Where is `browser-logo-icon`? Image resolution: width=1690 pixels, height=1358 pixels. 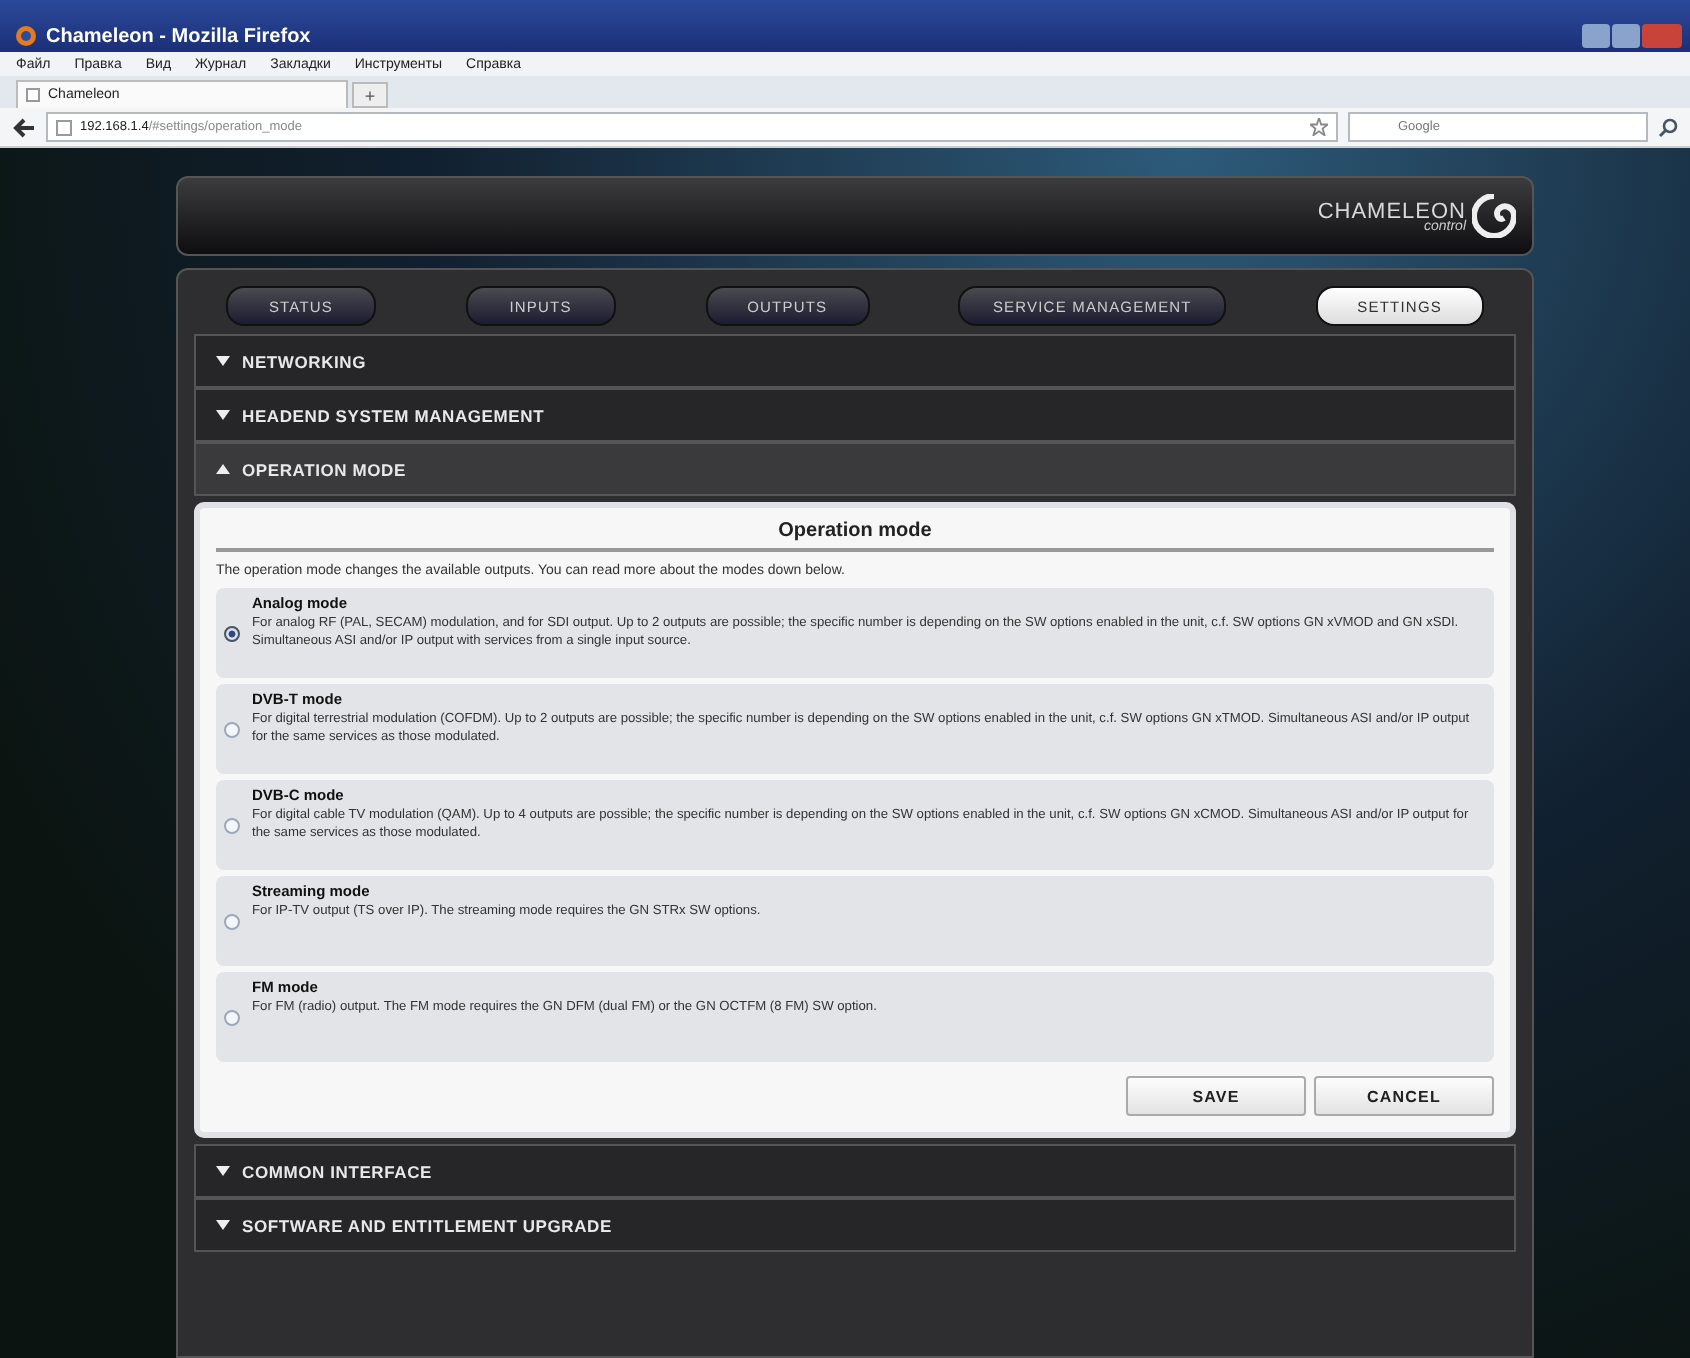 browser-logo-icon is located at coordinates (26, 36).